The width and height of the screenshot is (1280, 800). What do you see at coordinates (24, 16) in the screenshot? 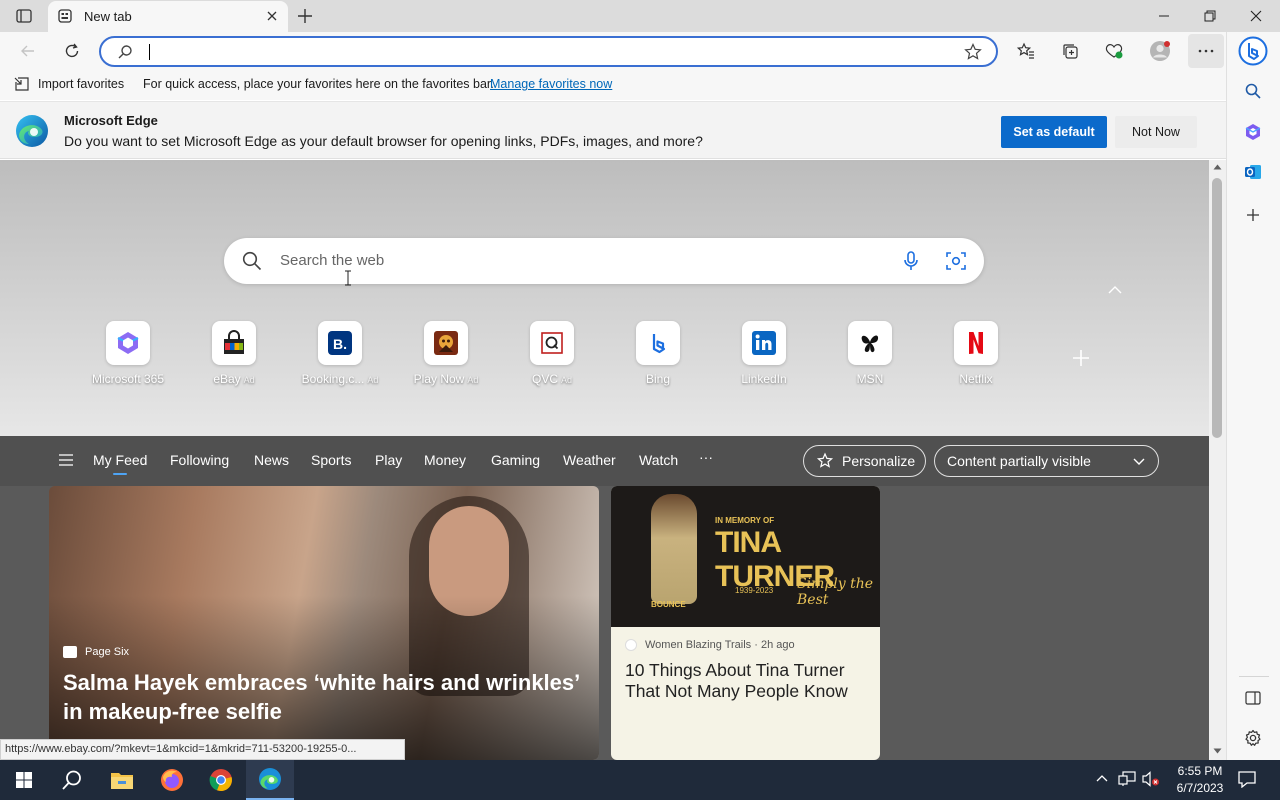
I see `tab-actions-icon` at bounding box center [24, 16].